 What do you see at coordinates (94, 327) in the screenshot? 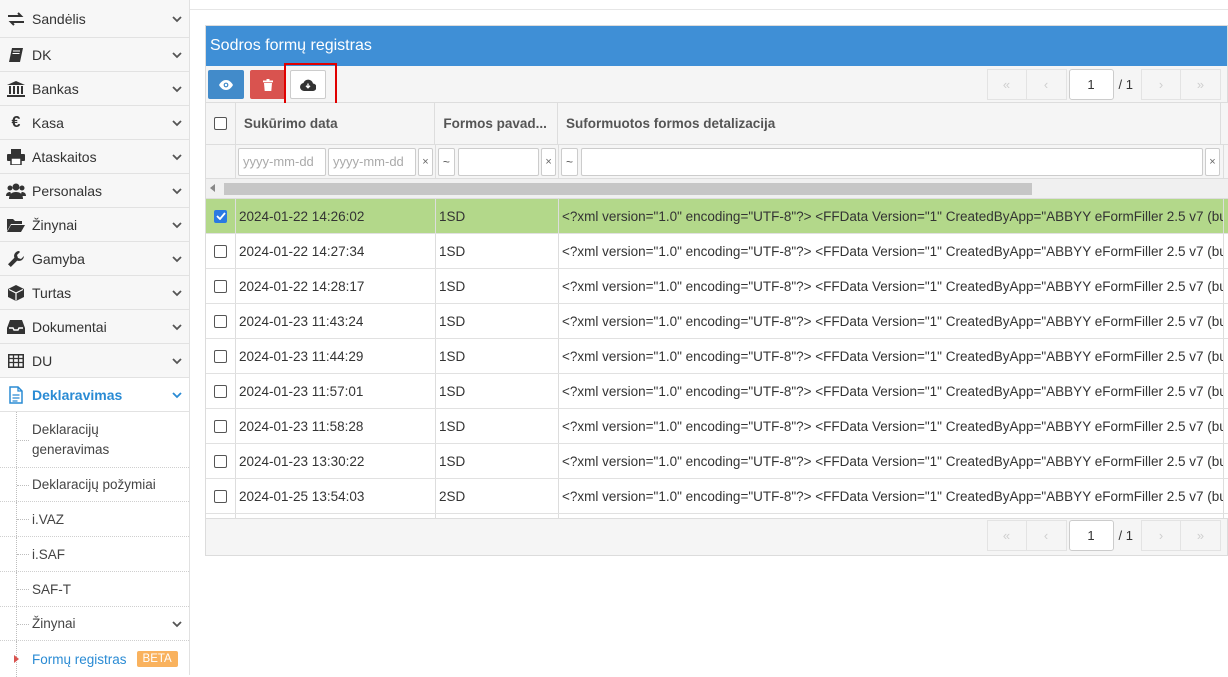
I see `menu-item-dokumentai: Dokumentai` at bounding box center [94, 327].